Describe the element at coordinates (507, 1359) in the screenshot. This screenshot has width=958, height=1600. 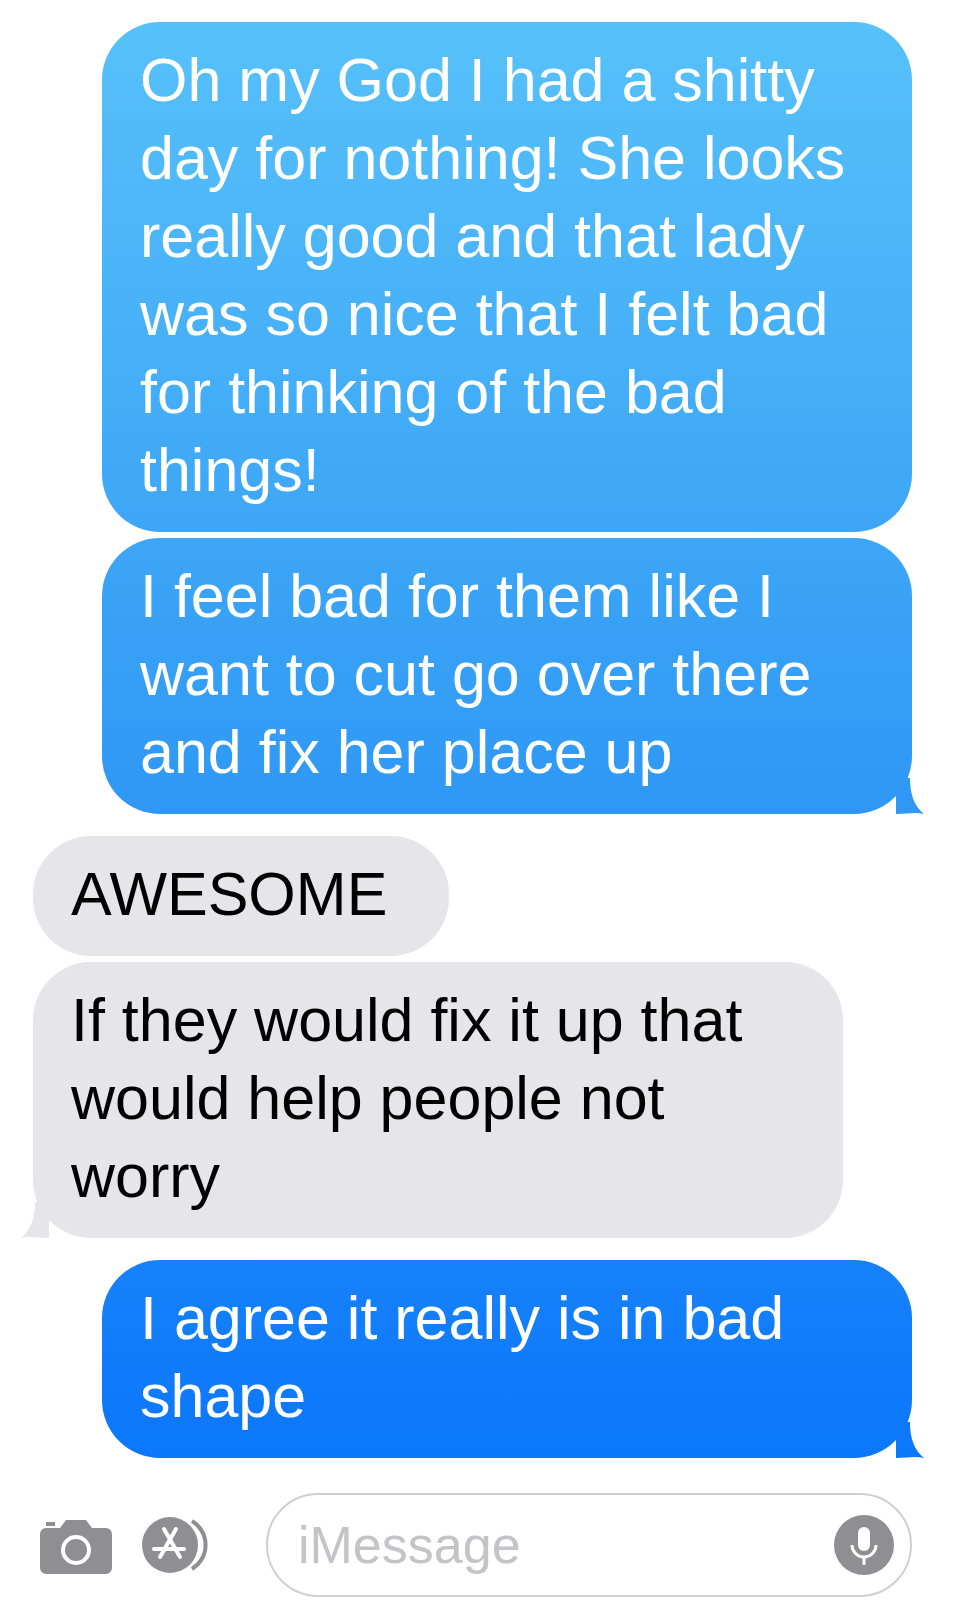
I see `message-bubble: I agree it really is in bad shape` at that location.